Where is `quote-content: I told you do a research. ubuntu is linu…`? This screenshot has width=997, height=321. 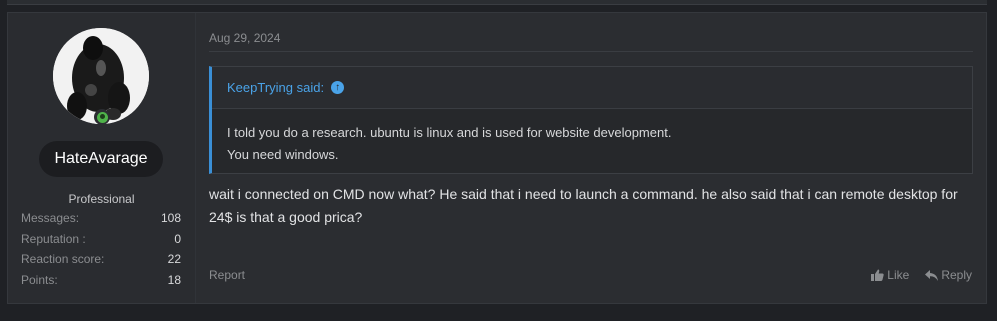
quote-content: I told you do a research. ubuntu is linu… is located at coordinates (592, 137).